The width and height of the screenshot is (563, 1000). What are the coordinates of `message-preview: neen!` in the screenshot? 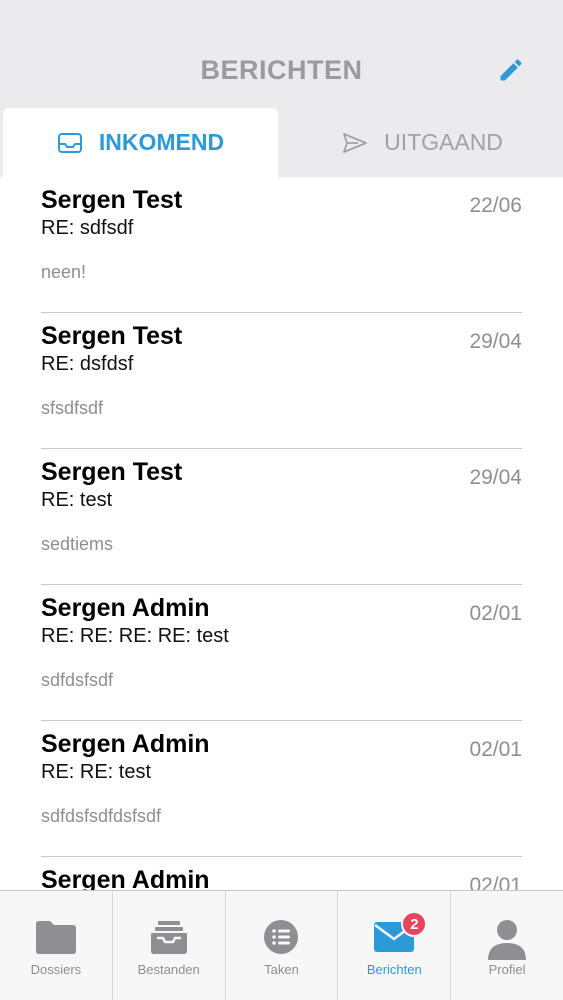 It's located at (64, 272).